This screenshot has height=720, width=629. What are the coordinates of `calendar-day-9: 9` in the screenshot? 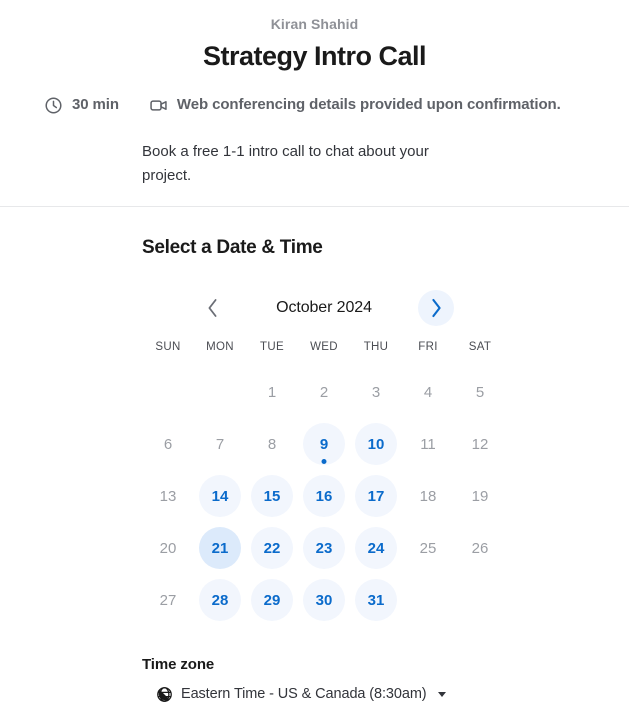 It's located at (324, 444).